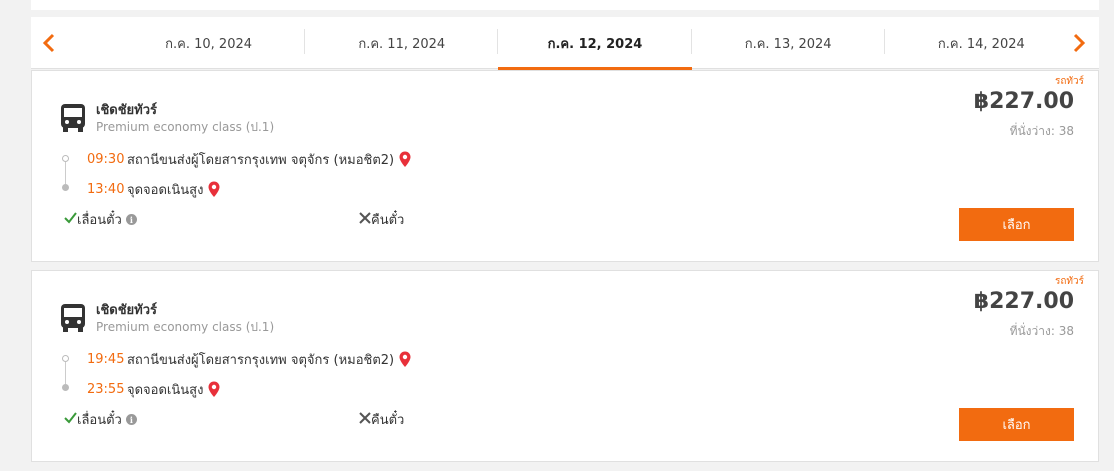 The height and width of the screenshot is (471, 1114). What do you see at coordinates (106, 189) in the screenshot?
I see `arrival-time: 13:40` at bounding box center [106, 189].